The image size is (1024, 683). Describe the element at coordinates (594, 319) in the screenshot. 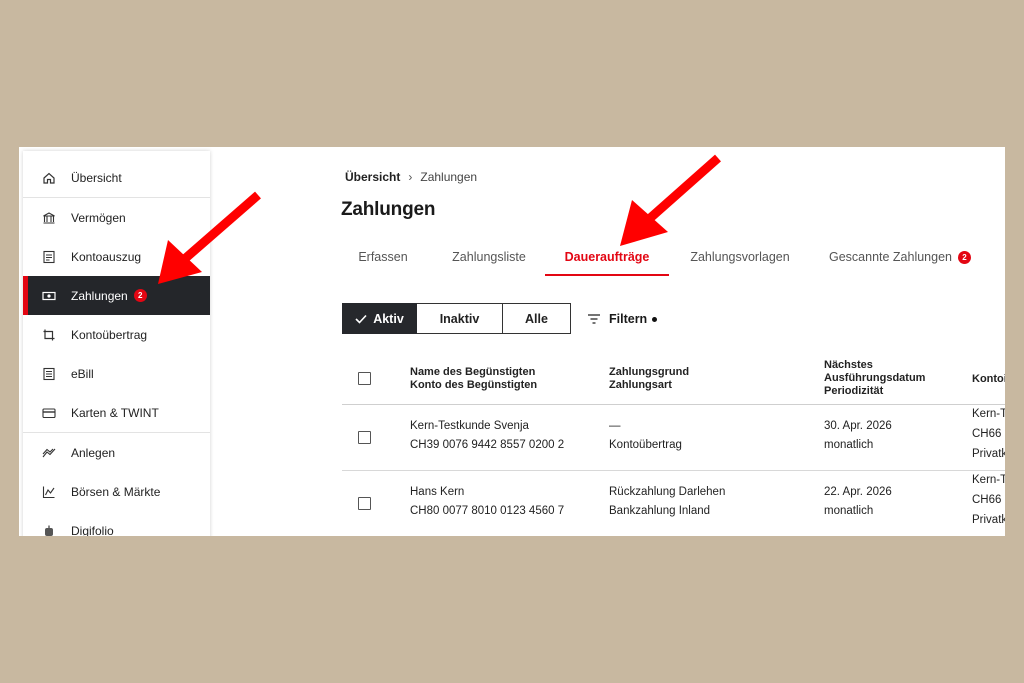

I see `filter-icon` at that location.